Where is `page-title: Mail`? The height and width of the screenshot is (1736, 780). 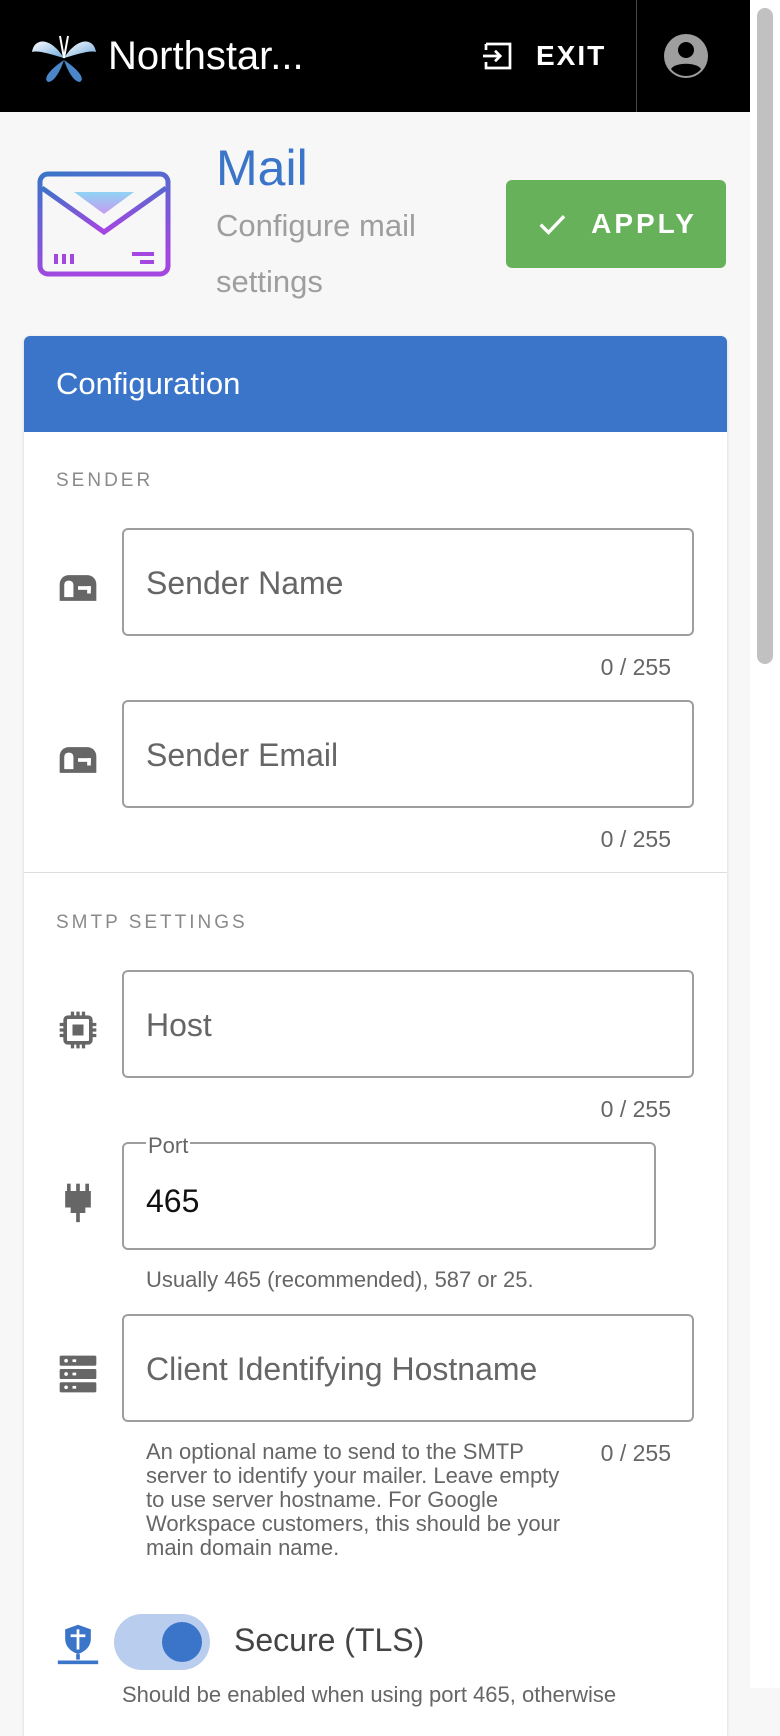 page-title: Mail is located at coordinates (262, 168).